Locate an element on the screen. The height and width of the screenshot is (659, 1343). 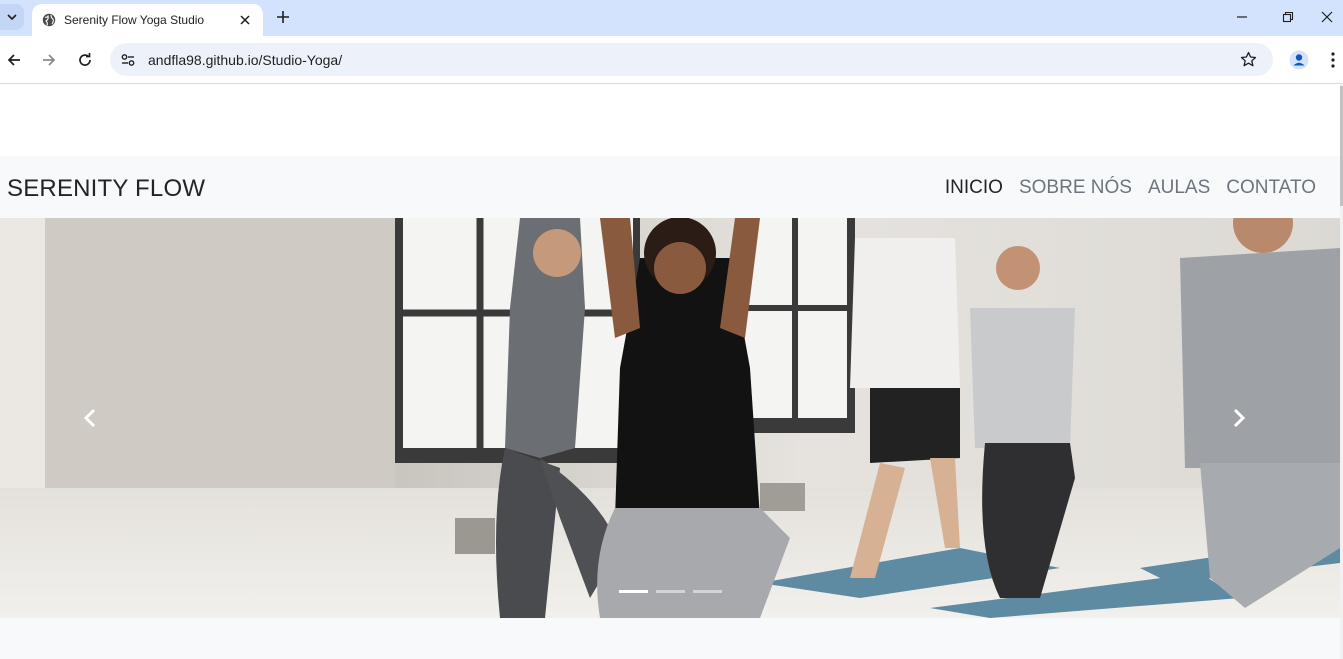
nav-links: INICIO SOBRE NÓS AULAS CONTATO is located at coordinates (1130, 188).